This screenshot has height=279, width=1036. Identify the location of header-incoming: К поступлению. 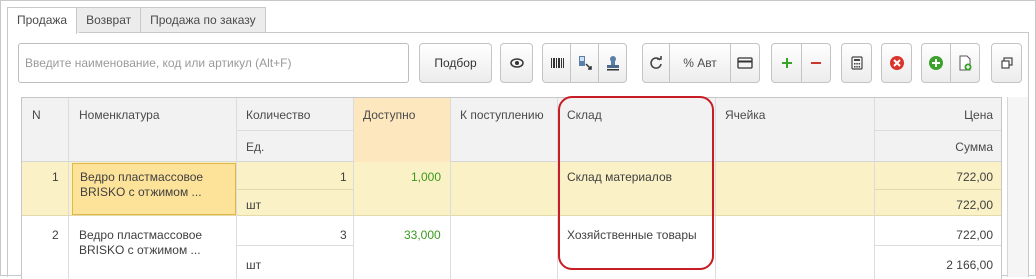
(502, 115).